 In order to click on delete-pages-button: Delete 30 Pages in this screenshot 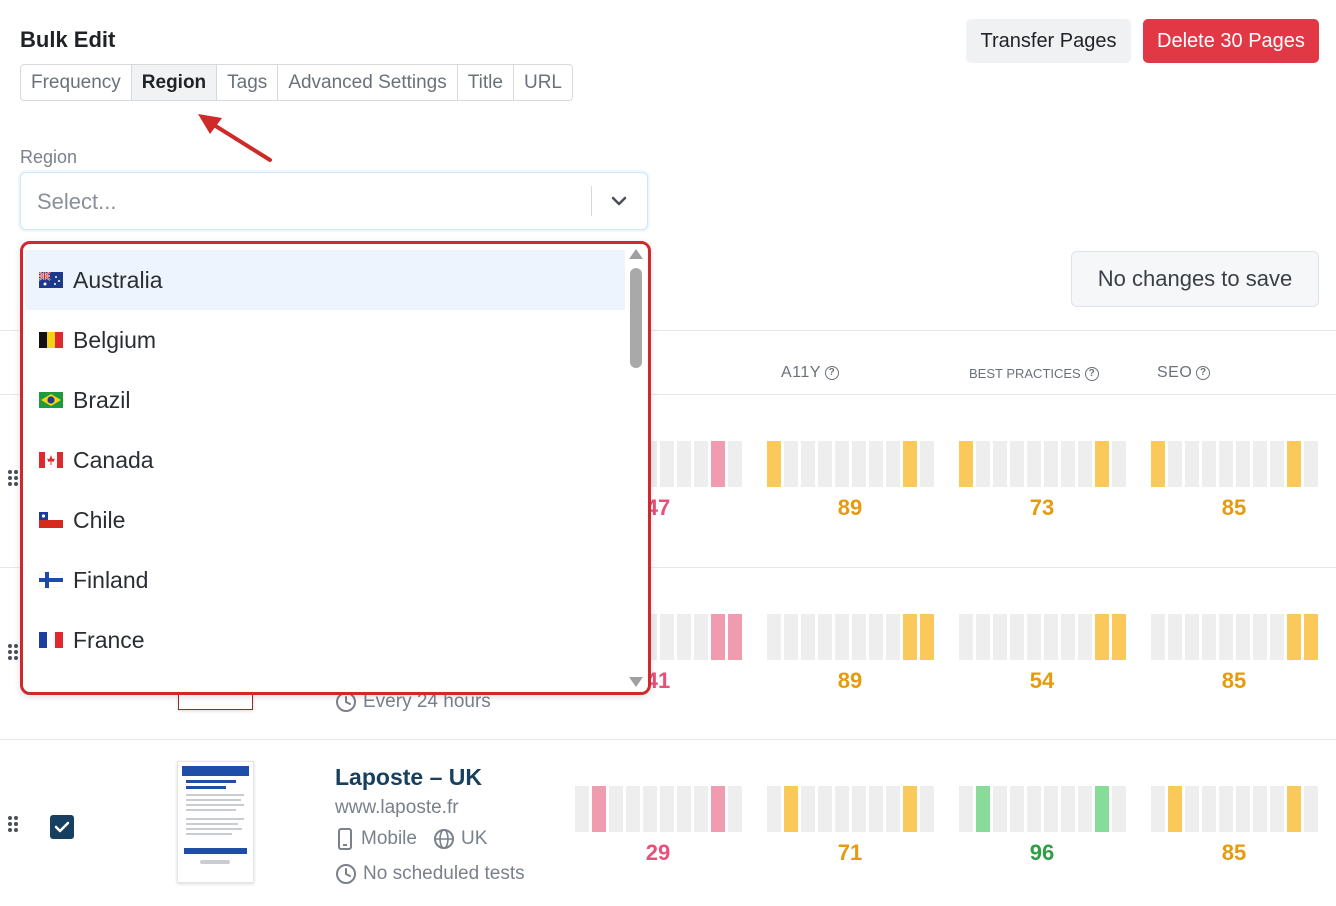, I will do `click(1231, 41)`.